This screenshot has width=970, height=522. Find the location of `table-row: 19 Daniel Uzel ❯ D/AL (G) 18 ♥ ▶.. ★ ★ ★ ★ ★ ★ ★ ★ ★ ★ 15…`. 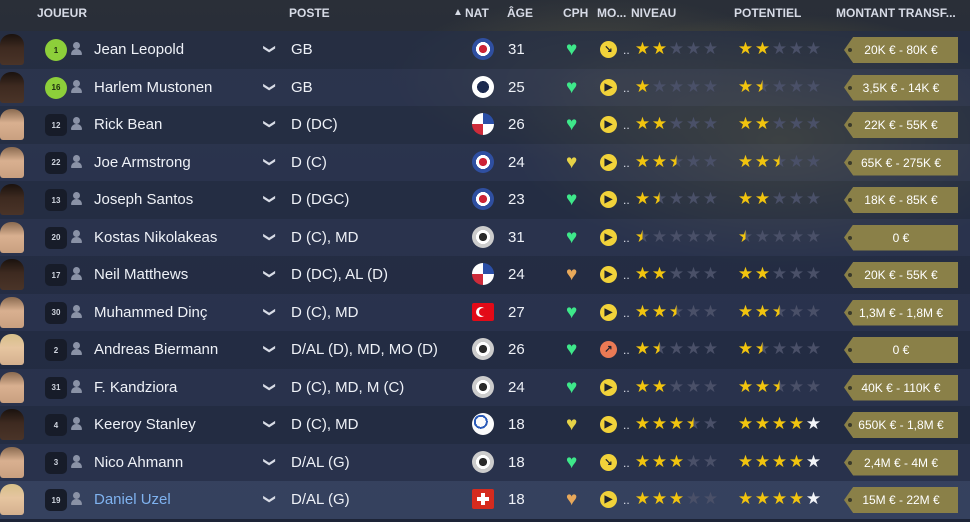

table-row: 19 Daniel Uzel ❯ D/AL (G) 18 ♥ ▶.. ★ ★ ★ ★ ★ ★ ★ ★ ★ ★ 15… is located at coordinates (485, 500).